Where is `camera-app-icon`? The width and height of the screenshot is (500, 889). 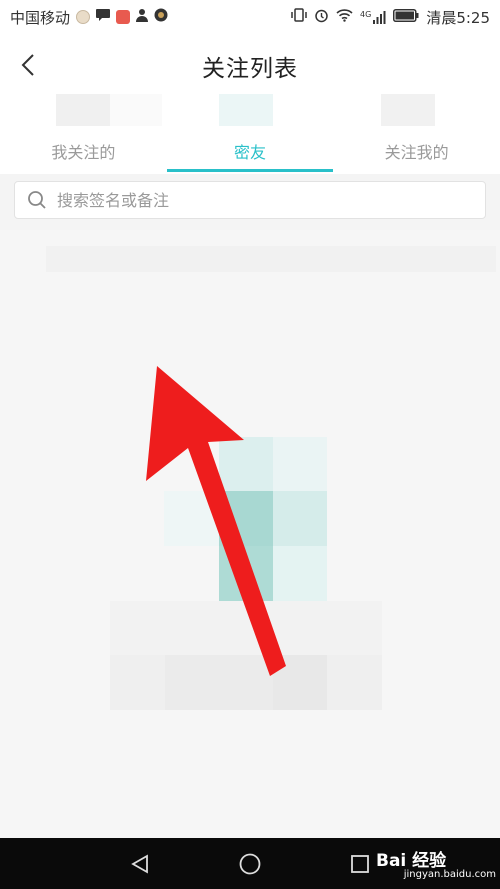
camera-app-icon is located at coordinates (161, 17).